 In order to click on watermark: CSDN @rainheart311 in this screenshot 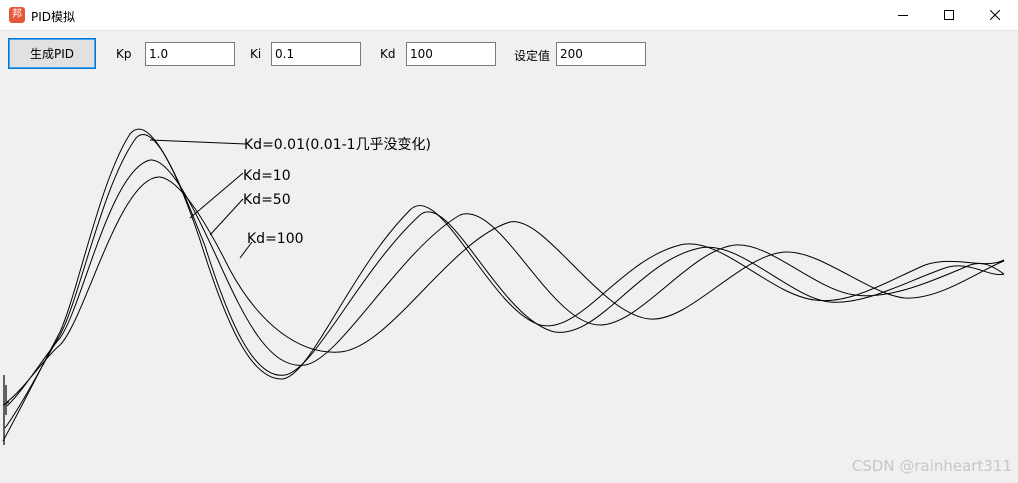, I will do `click(931, 466)`.